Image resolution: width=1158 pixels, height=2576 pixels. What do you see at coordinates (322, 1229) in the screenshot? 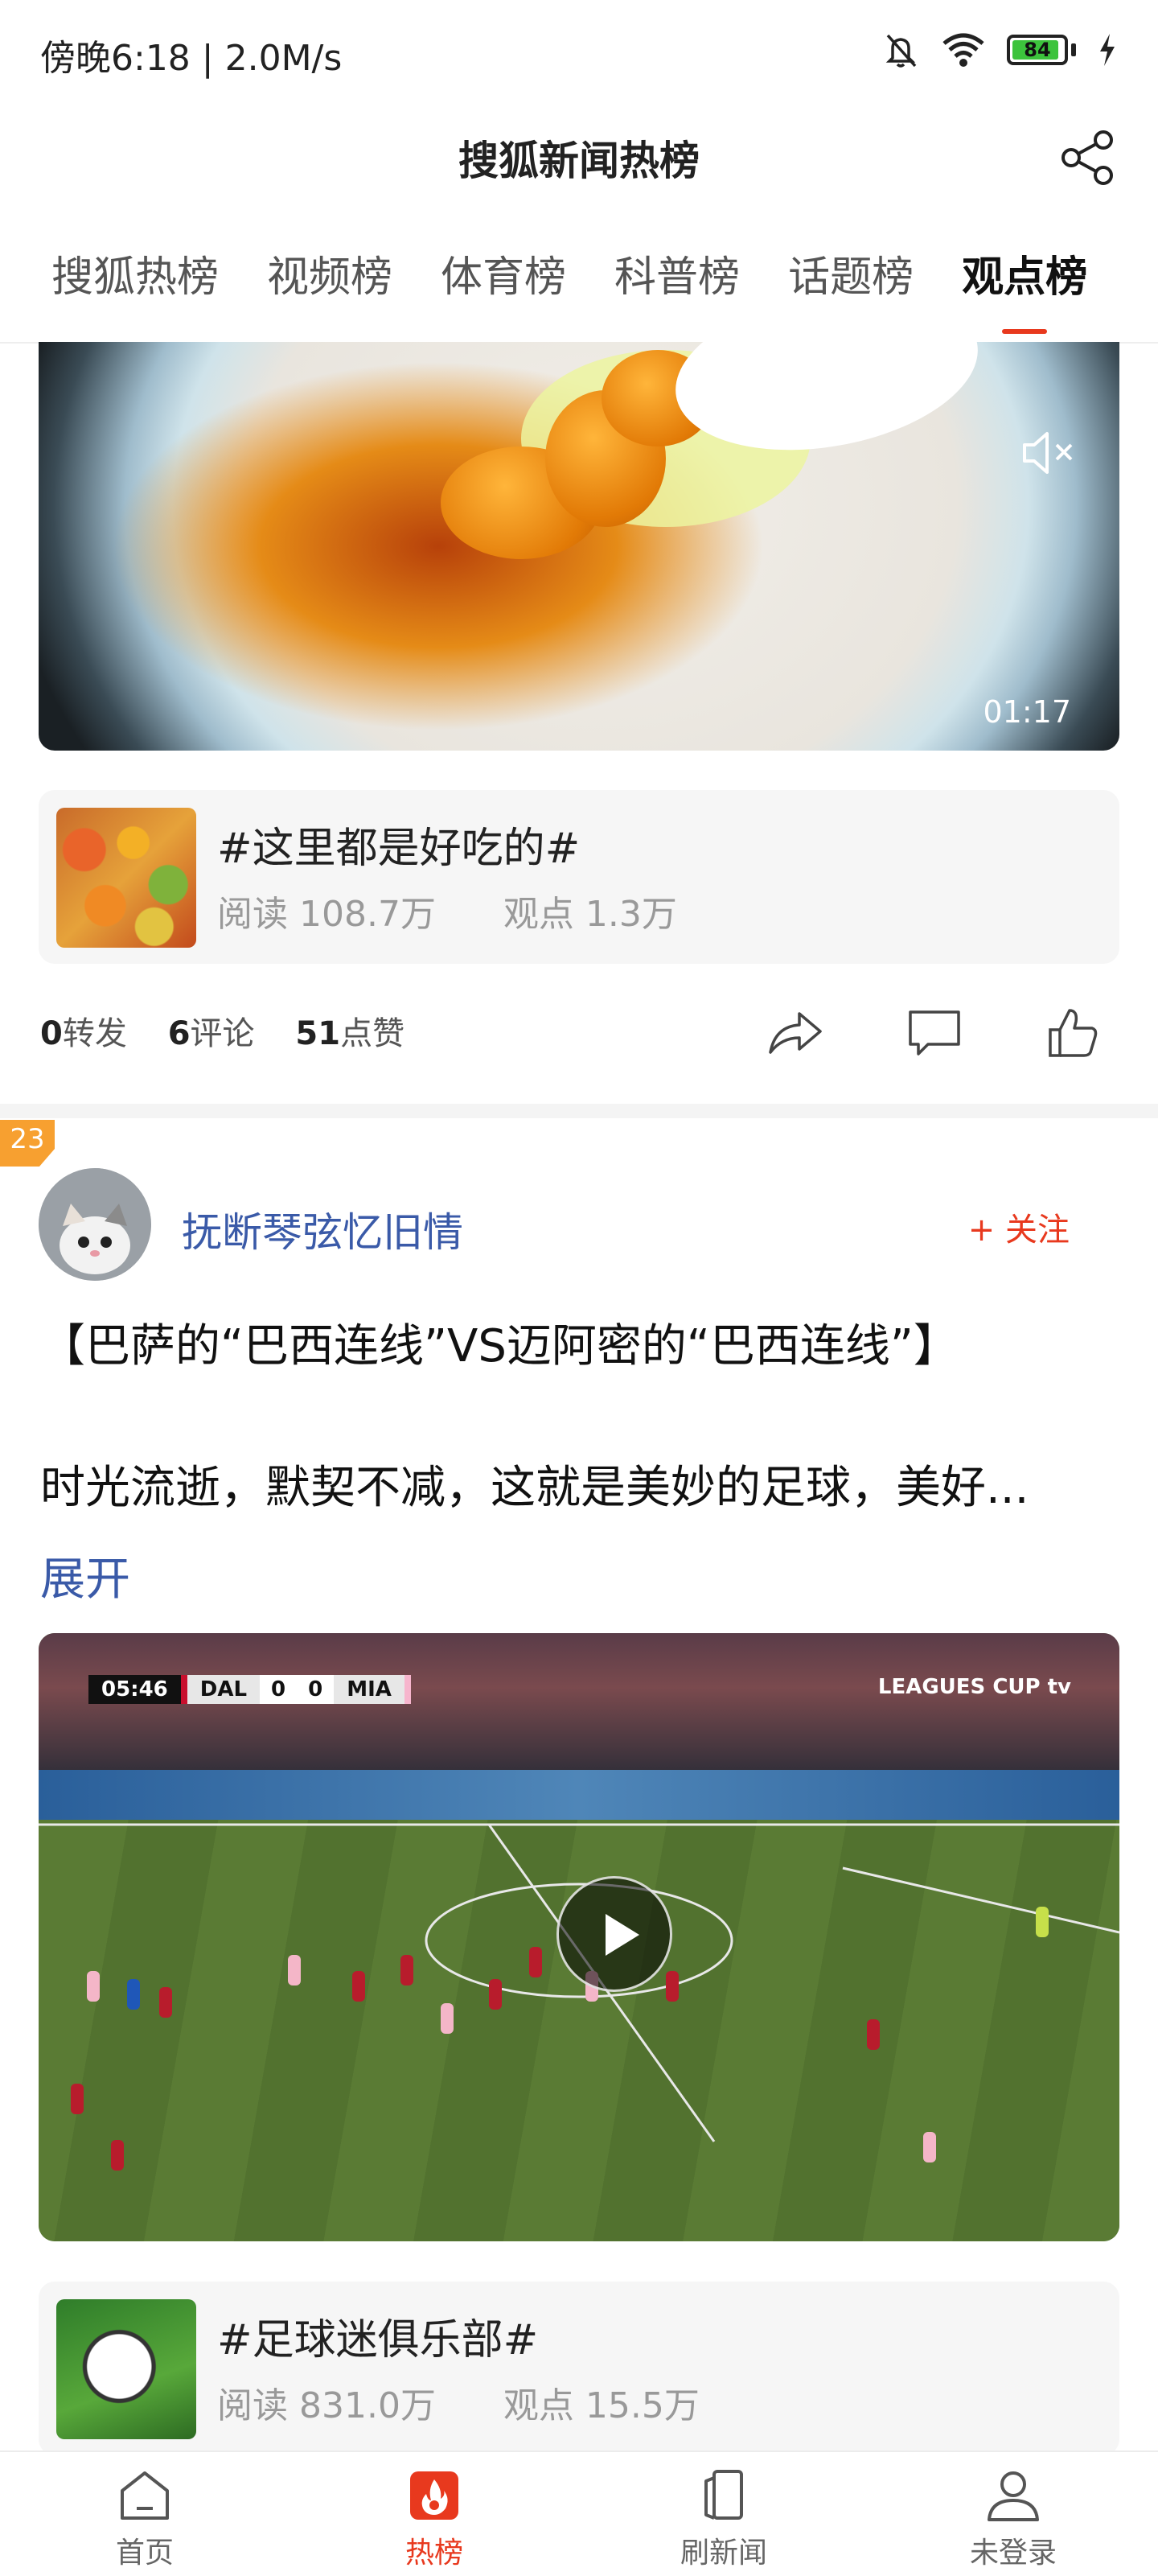
I see `author-name: 抚断琴弦忆旧情` at bounding box center [322, 1229].